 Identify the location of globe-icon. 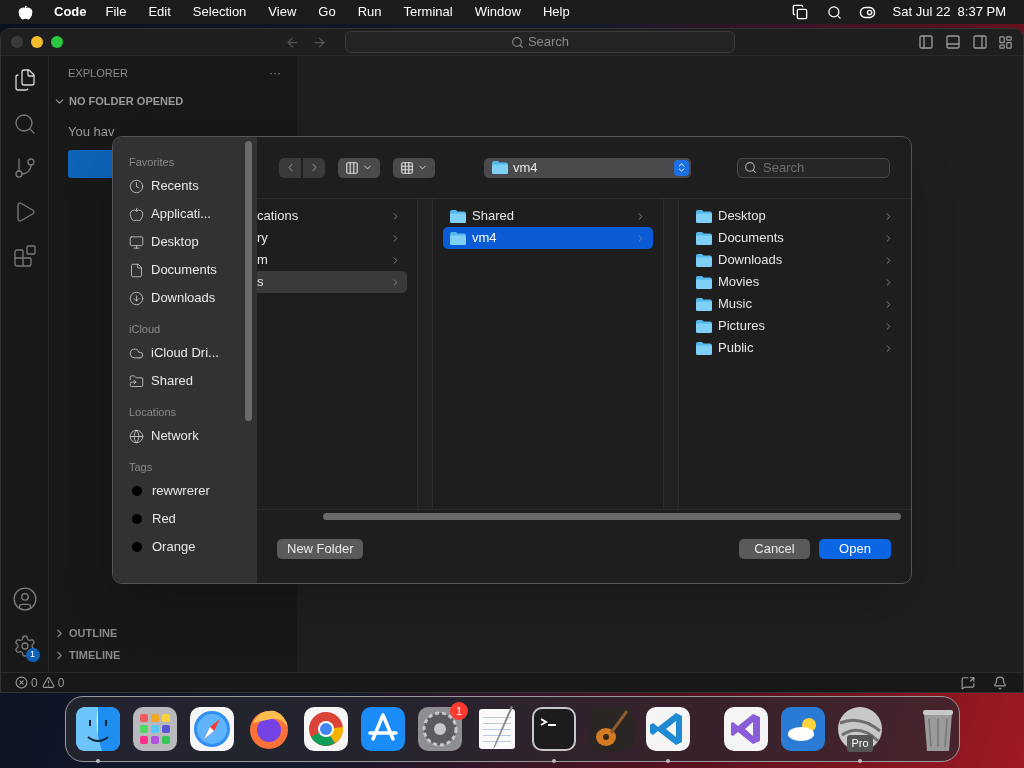
(136, 436).